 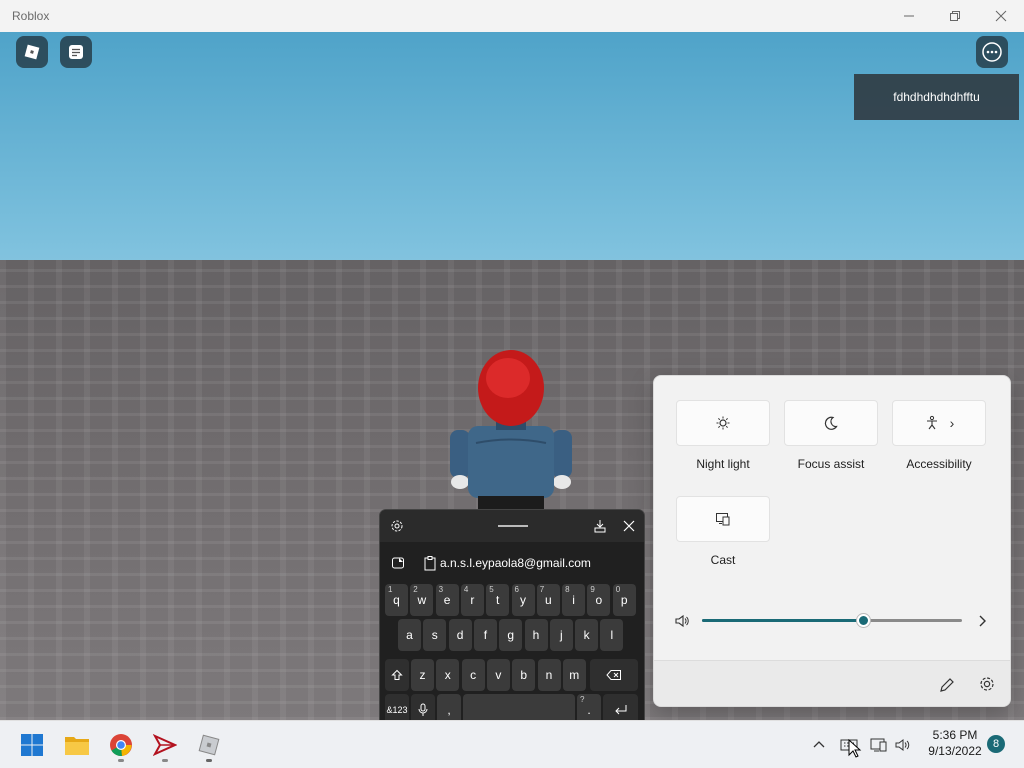 What do you see at coordinates (567, 589) in the screenshot?
I see `key-number-hint: 8` at bounding box center [567, 589].